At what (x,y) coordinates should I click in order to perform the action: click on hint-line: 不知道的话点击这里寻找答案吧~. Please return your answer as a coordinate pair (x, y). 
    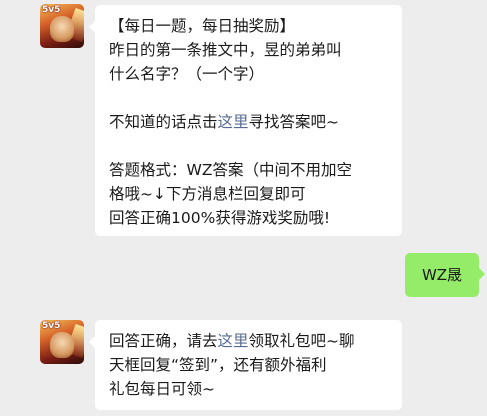
    Looking at the image, I should click on (249, 122).